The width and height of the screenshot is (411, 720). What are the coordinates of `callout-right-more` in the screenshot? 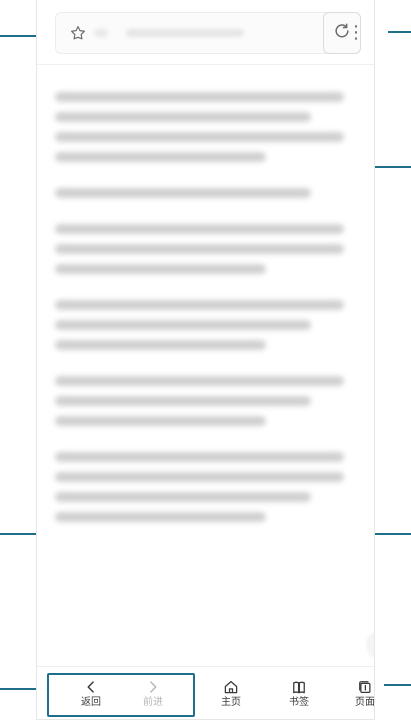 It's located at (399, 32).